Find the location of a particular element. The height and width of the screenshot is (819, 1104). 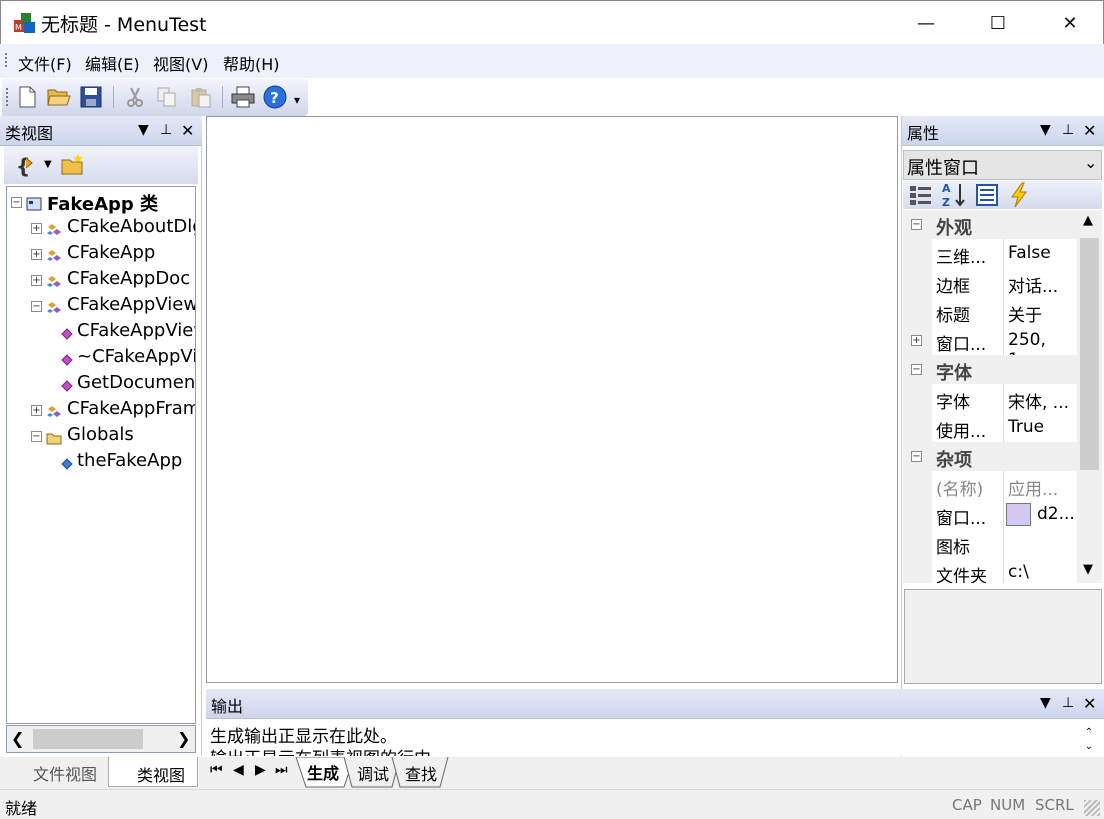

cut-icon is located at coordinates (135, 97).